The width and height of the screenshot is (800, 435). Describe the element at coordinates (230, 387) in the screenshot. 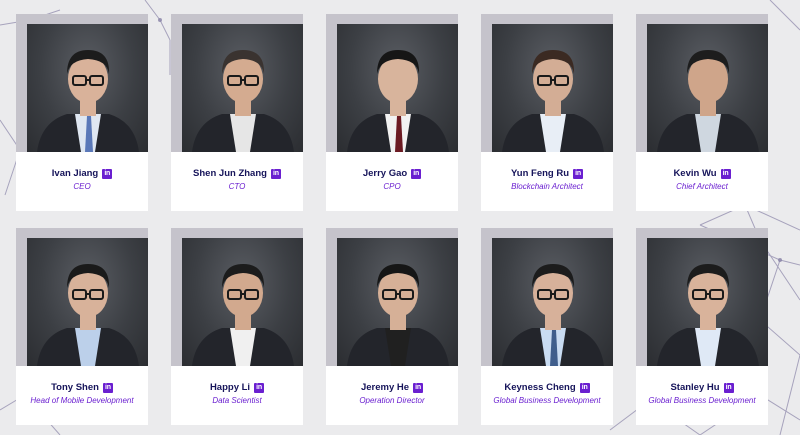

I see `member-name: Happy Li` at that location.